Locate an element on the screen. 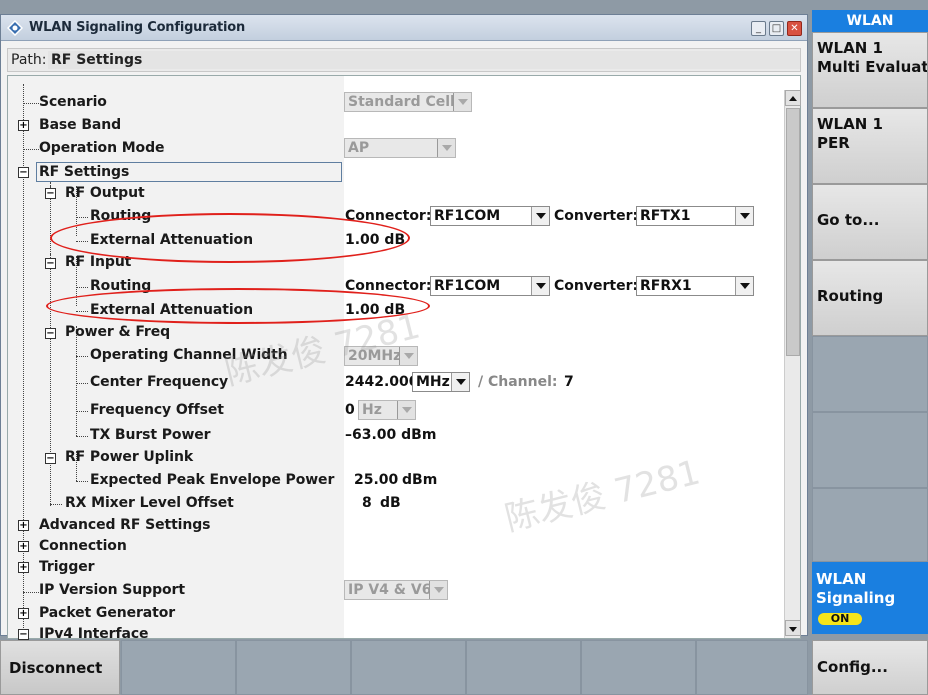  in-connector-select: RF1COM is located at coordinates (490, 286).